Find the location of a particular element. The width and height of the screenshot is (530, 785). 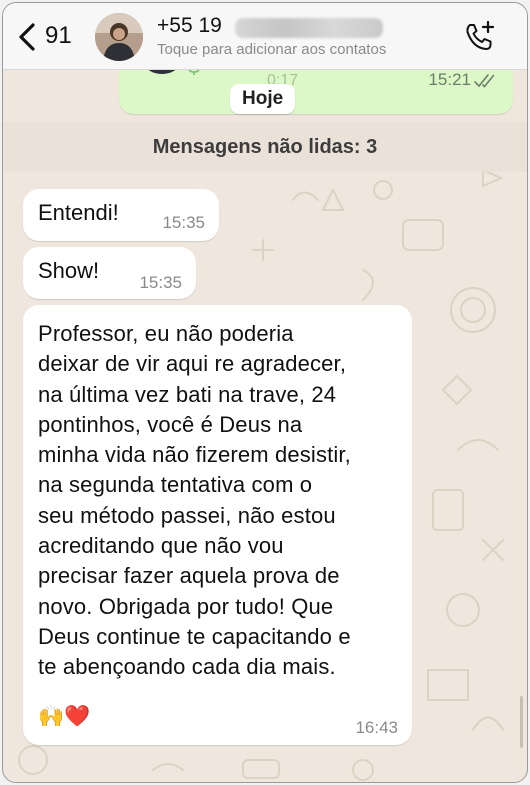

message-bubble: Show! 15:35 is located at coordinates (109, 273).